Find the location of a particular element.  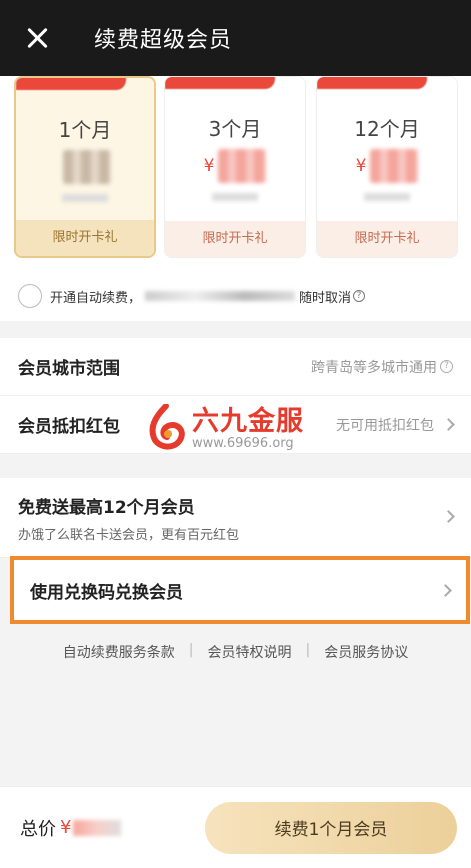

auto-renew-option: 开通自动续费， 随时取消 ? is located at coordinates (192, 296).